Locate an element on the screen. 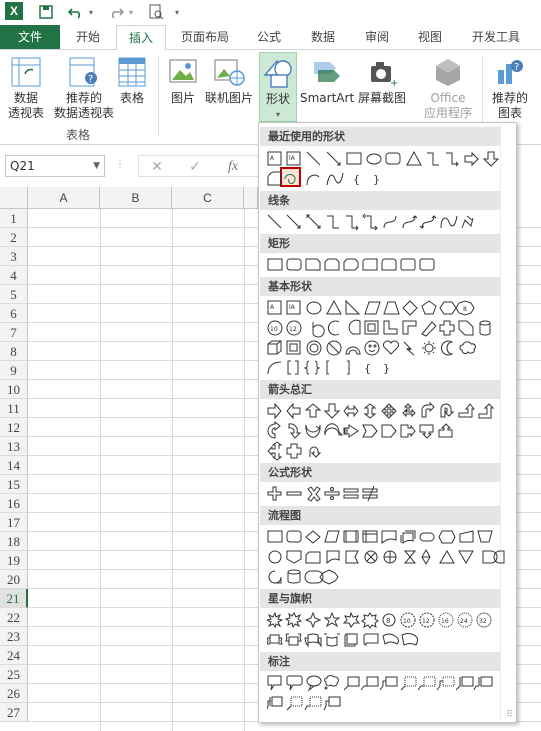  column-header-d is located at coordinates (251, 198).